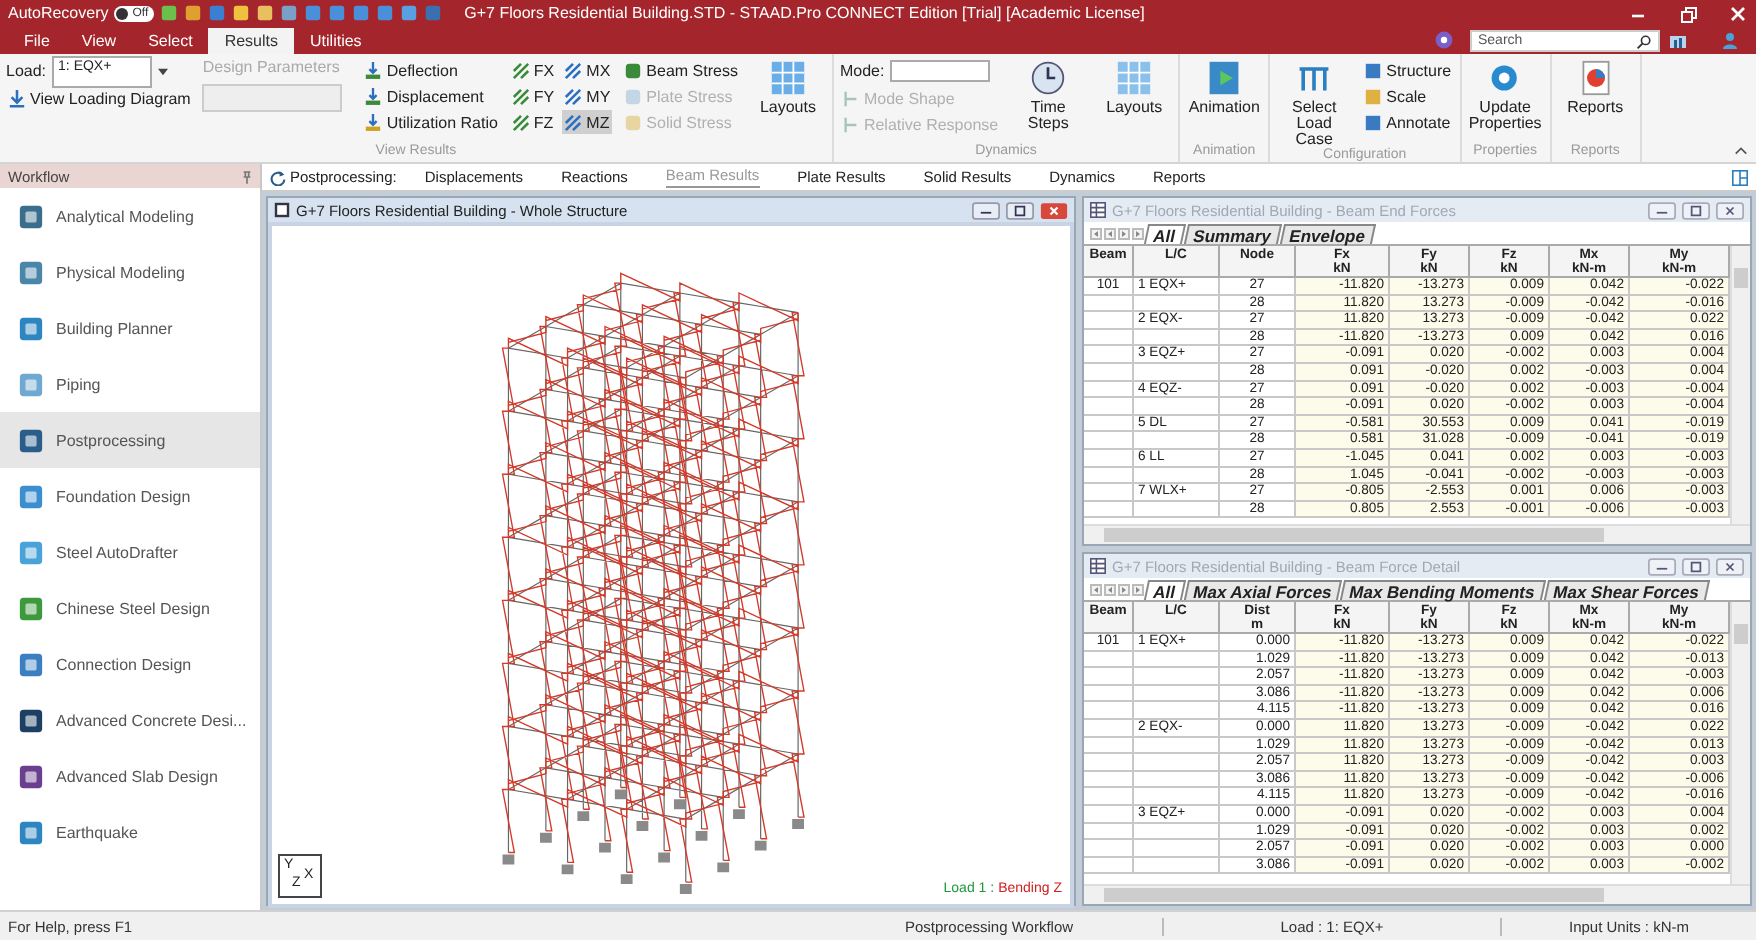 The image size is (1756, 940). What do you see at coordinates (587, 70) in the screenshot?
I see `force-button: MX` at bounding box center [587, 70].